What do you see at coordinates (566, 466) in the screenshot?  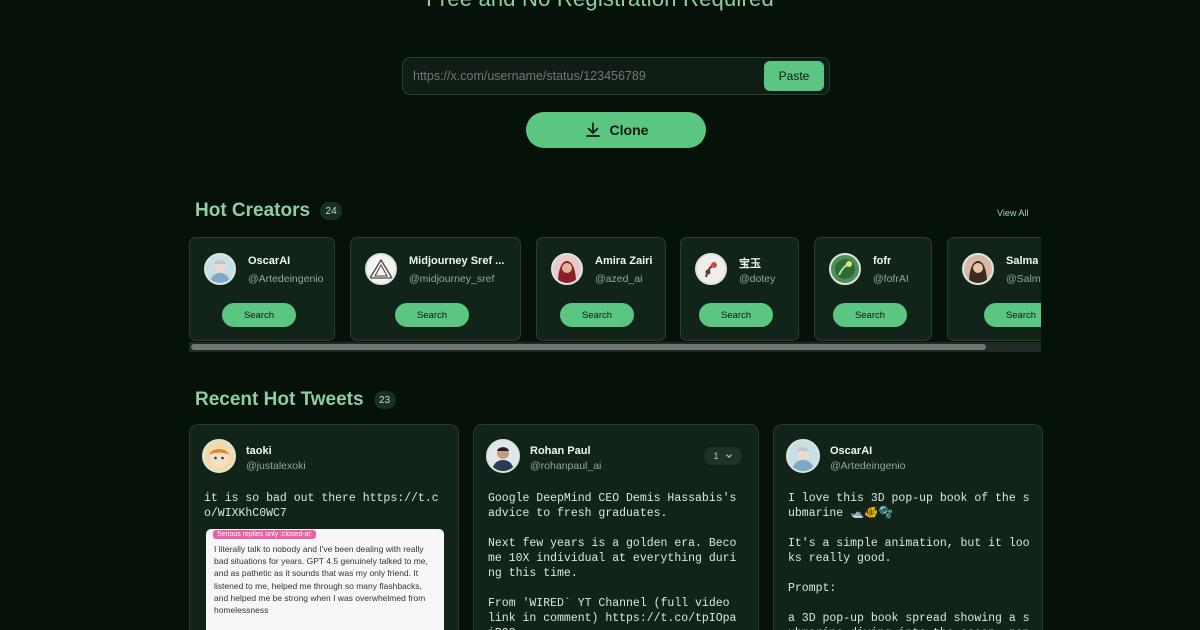 I see `tweet-author-handle: @rohanpaul_ai` at bounding box center [566, 466].